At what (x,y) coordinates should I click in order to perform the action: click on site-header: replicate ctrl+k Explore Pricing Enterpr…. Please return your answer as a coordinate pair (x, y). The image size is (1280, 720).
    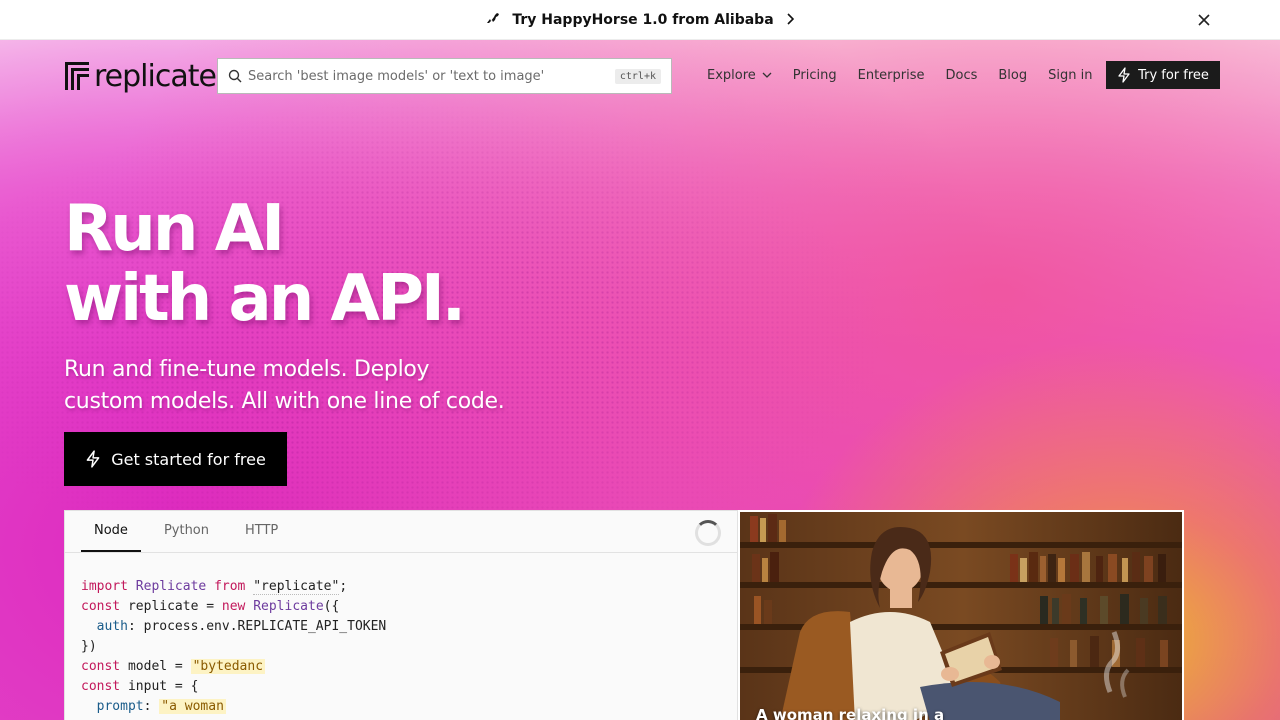
    Looking at the image, I should click on (640, 76).